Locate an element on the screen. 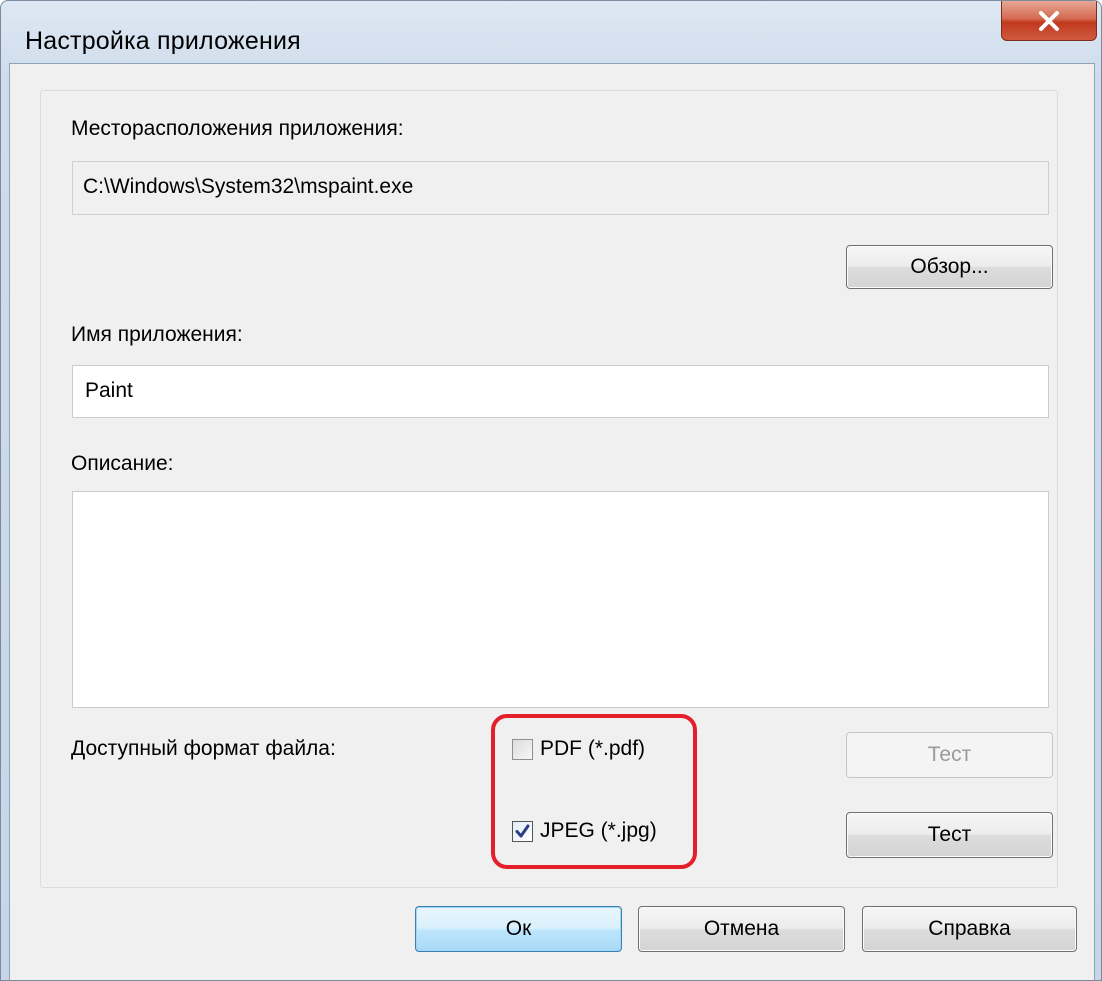  ok-button: Ок is located at coordinates (518, 929).